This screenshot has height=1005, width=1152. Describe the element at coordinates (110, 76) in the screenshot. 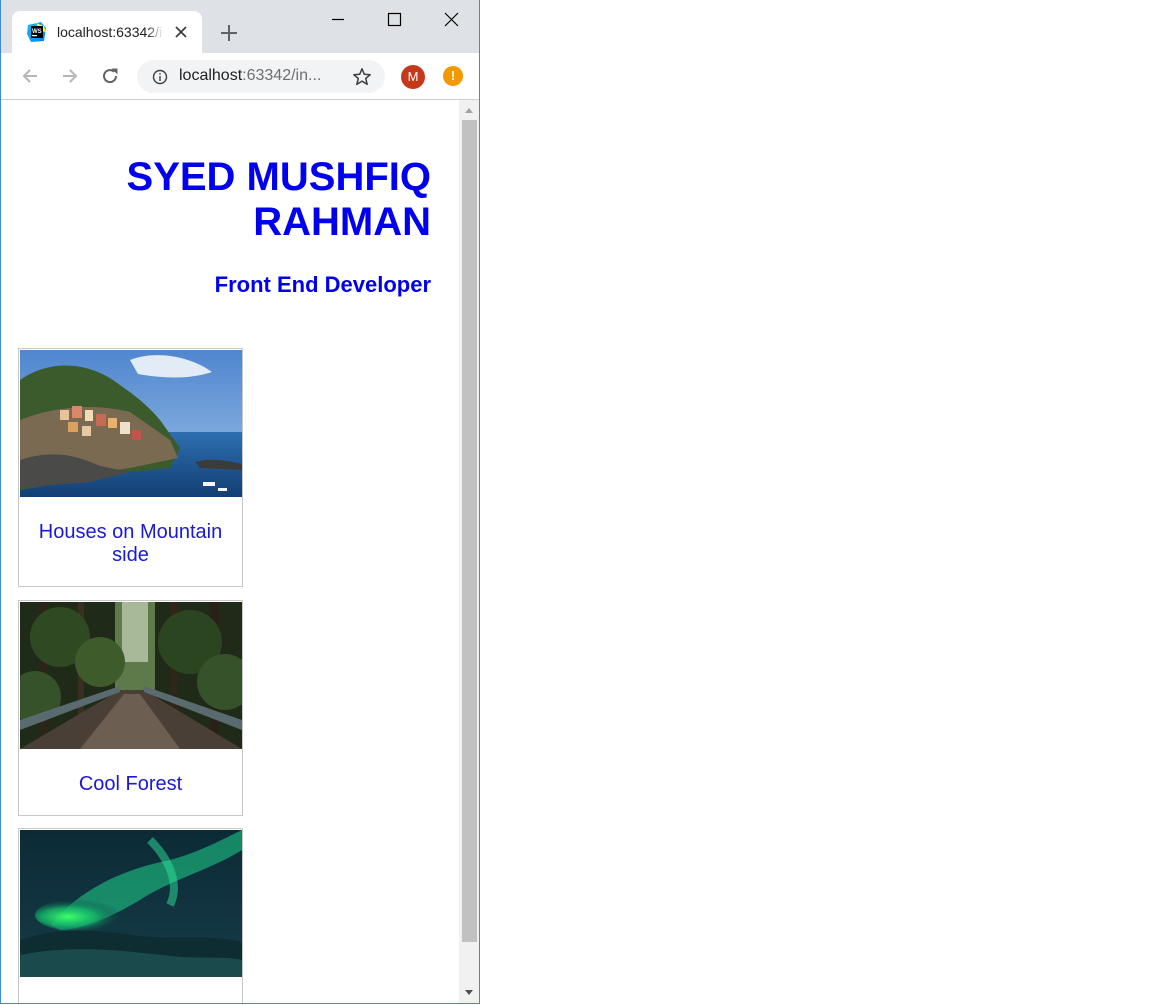

I see `reload-icon` at that location.